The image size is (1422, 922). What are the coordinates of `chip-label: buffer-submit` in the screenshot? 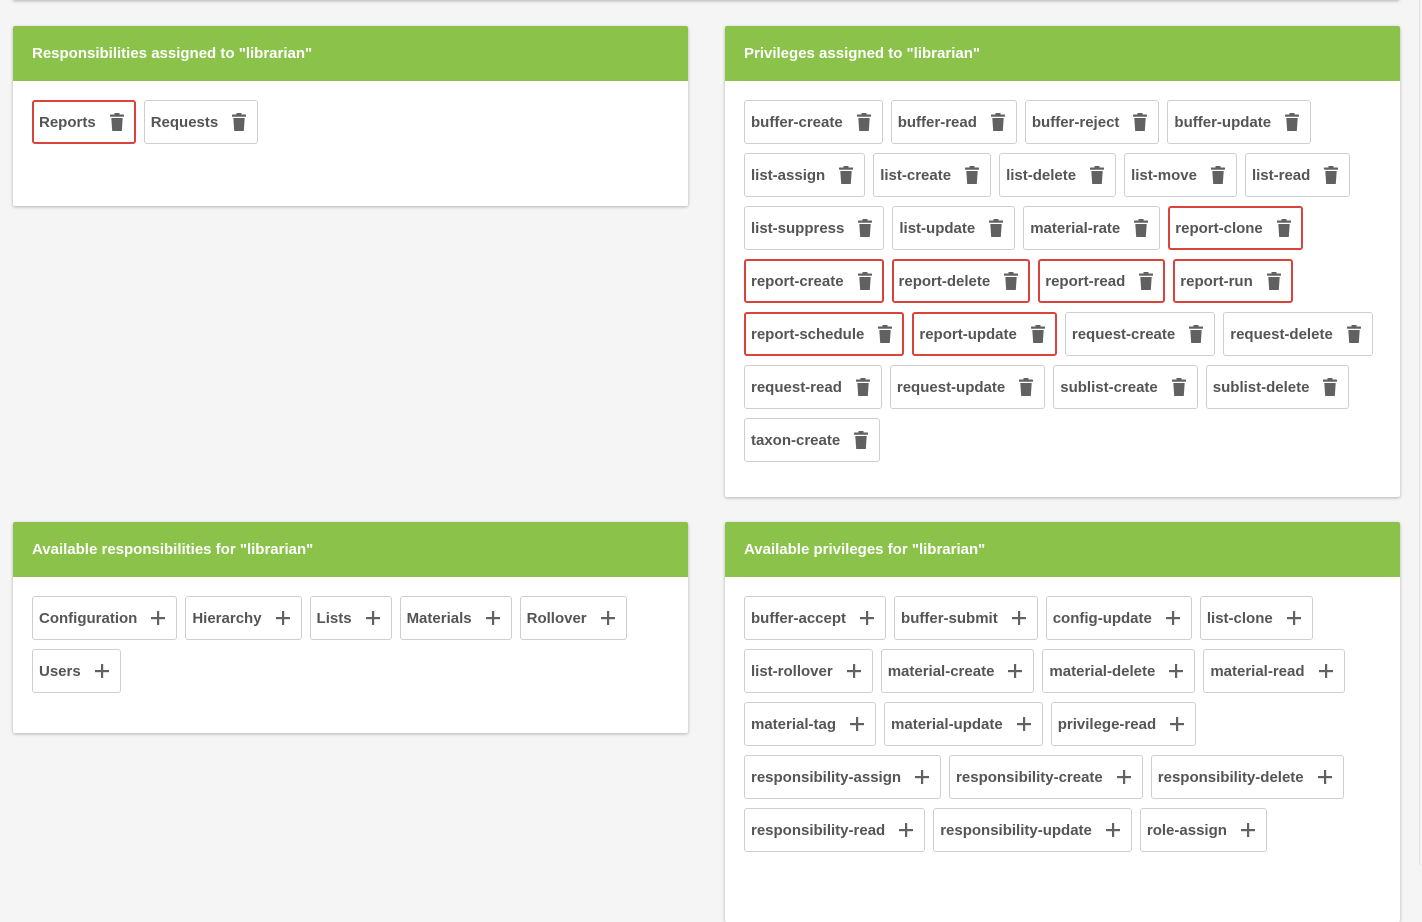 It's located at (949, 618).